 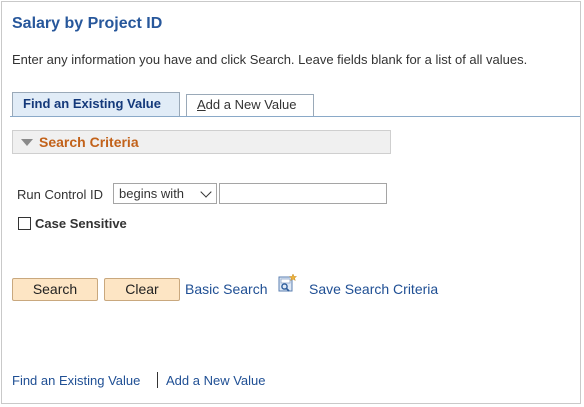 I want to click on page-title: Salary by Project ID, so click(x=87, y=23).